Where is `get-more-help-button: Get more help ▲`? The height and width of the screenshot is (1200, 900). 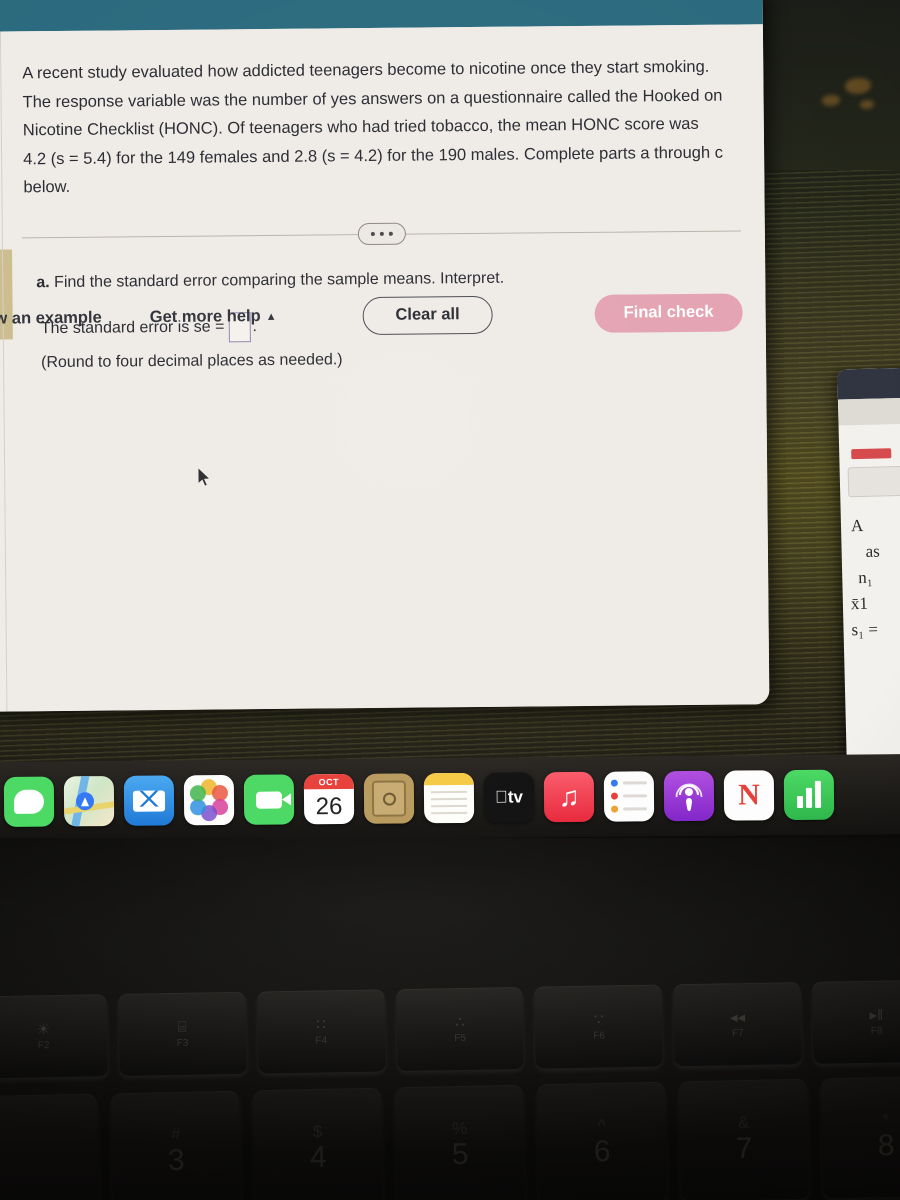
get-more-help-button: Get more help ▲ is located at coordinates (213, 317).